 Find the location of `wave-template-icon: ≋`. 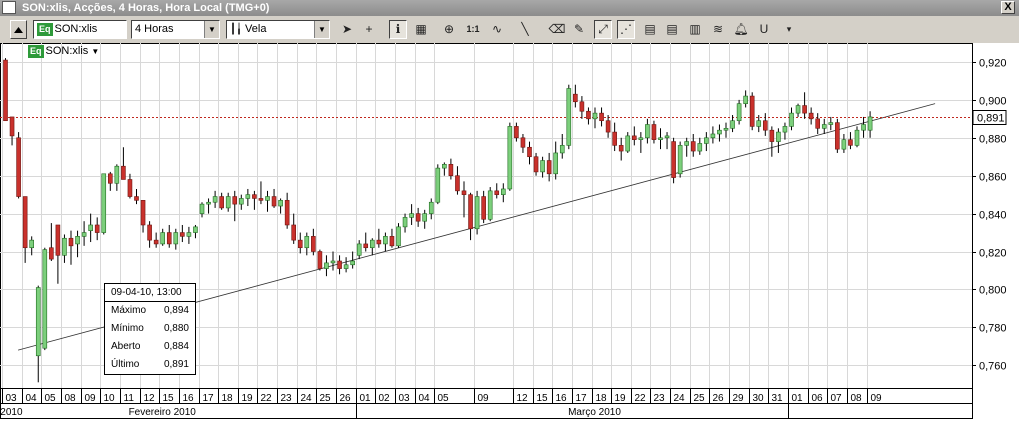

wave-template-icon: ≋ is located at coordinates (718, 29).